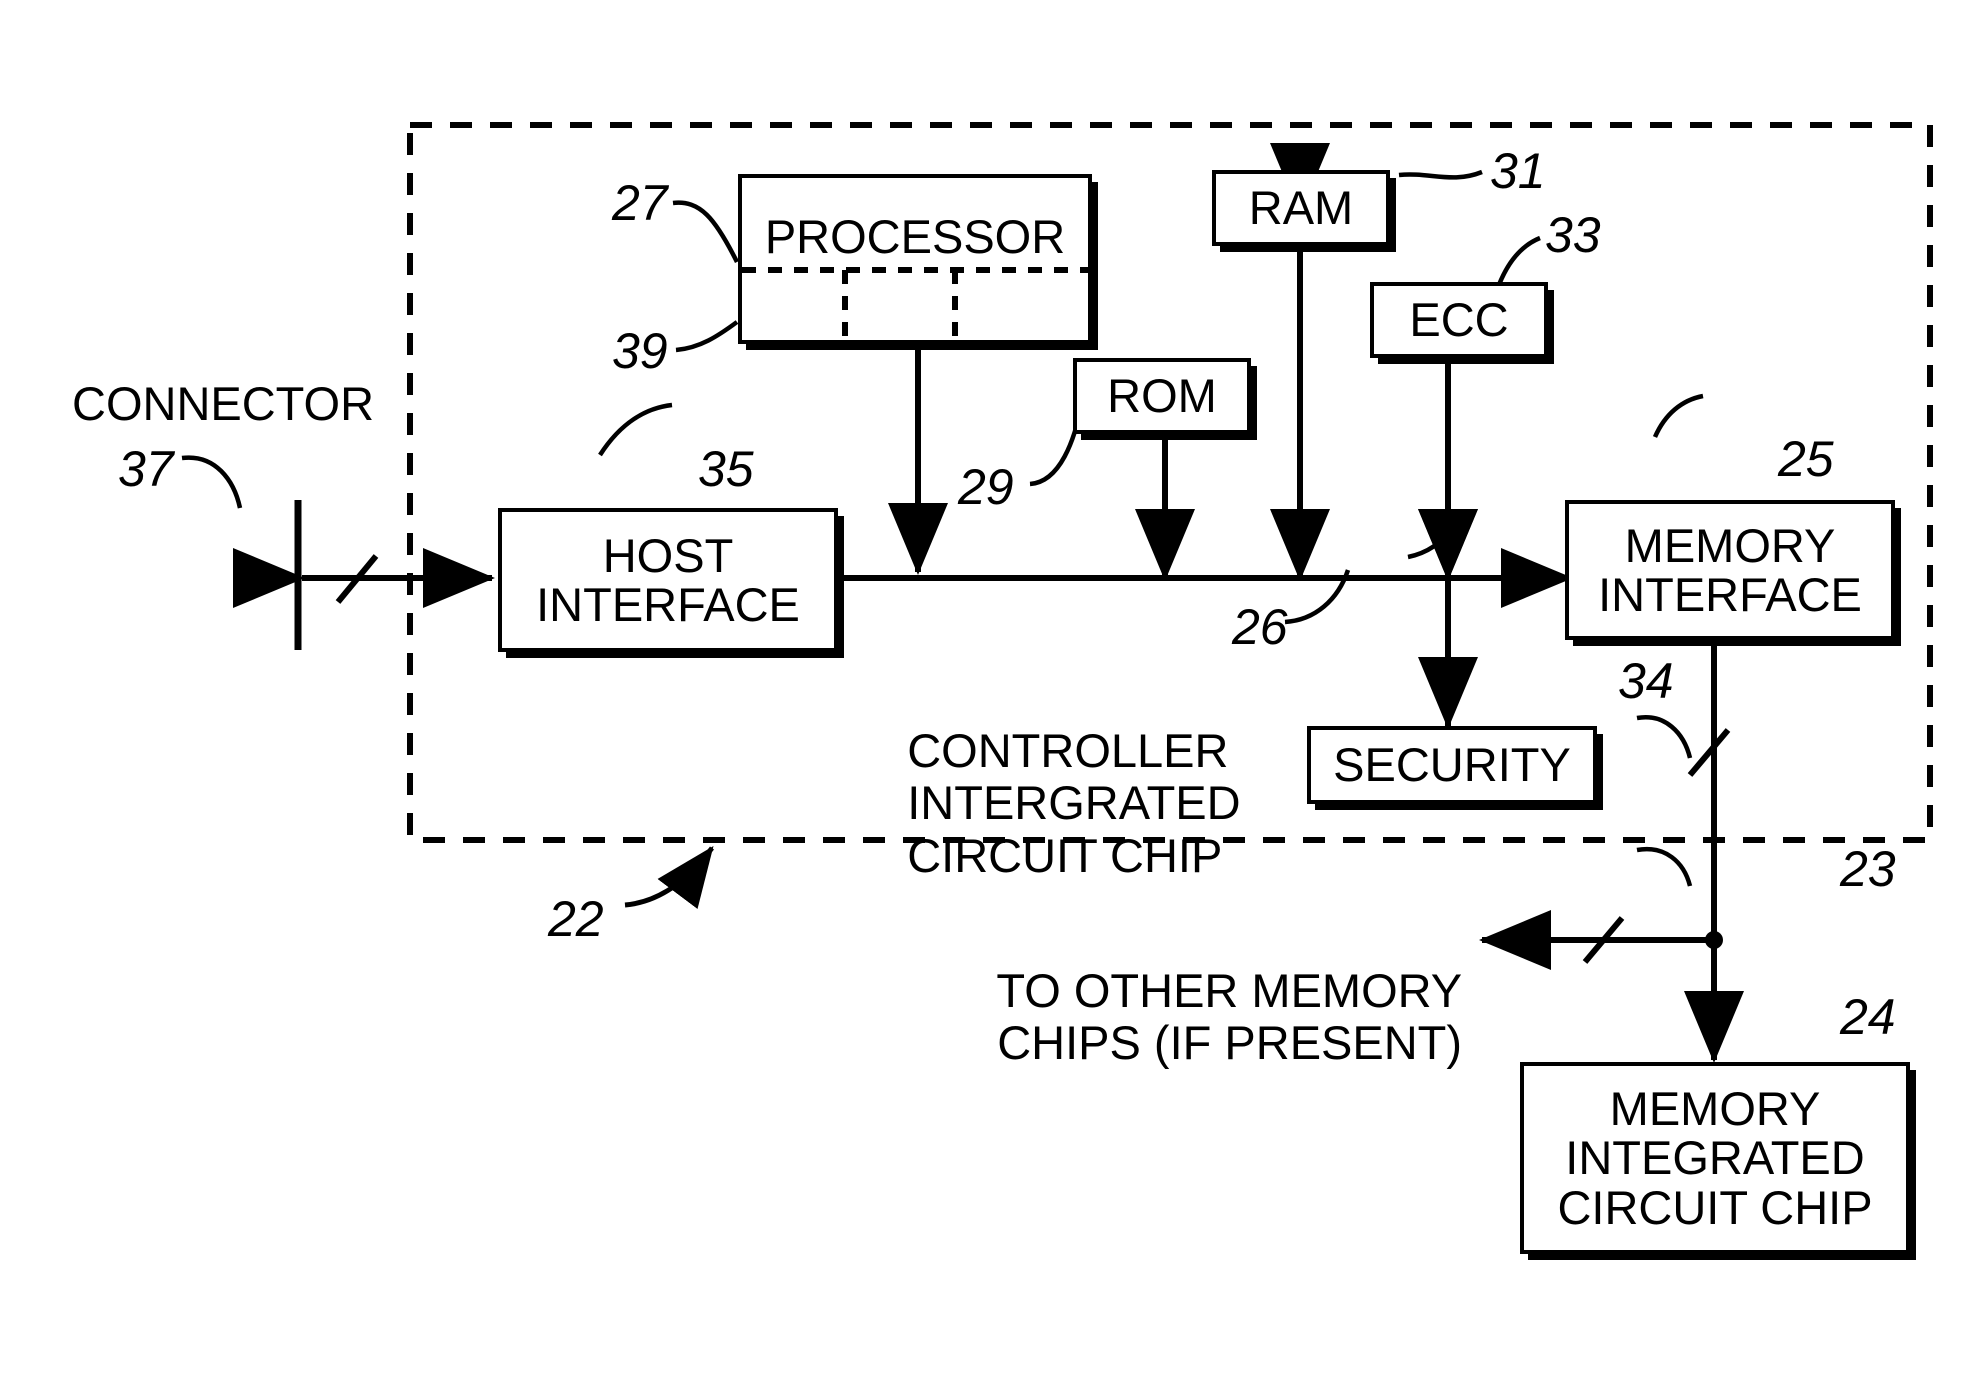 The image size is (1973, 1385). What do you see at coordinates (668, 555) in the screenshot?
I see `host-interface-label-line1: HOST` at bounding box center [668, 555].